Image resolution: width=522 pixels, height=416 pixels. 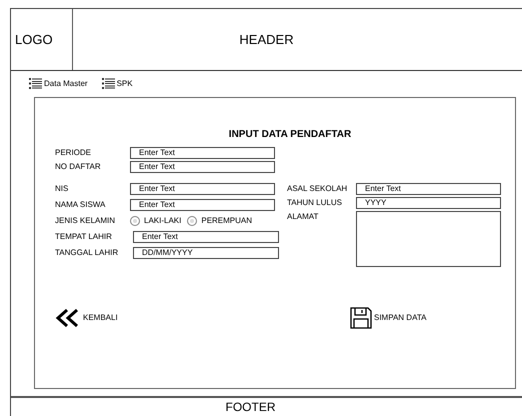 I want to click on field-label: ALAMAT, so click(x=303, y=216).